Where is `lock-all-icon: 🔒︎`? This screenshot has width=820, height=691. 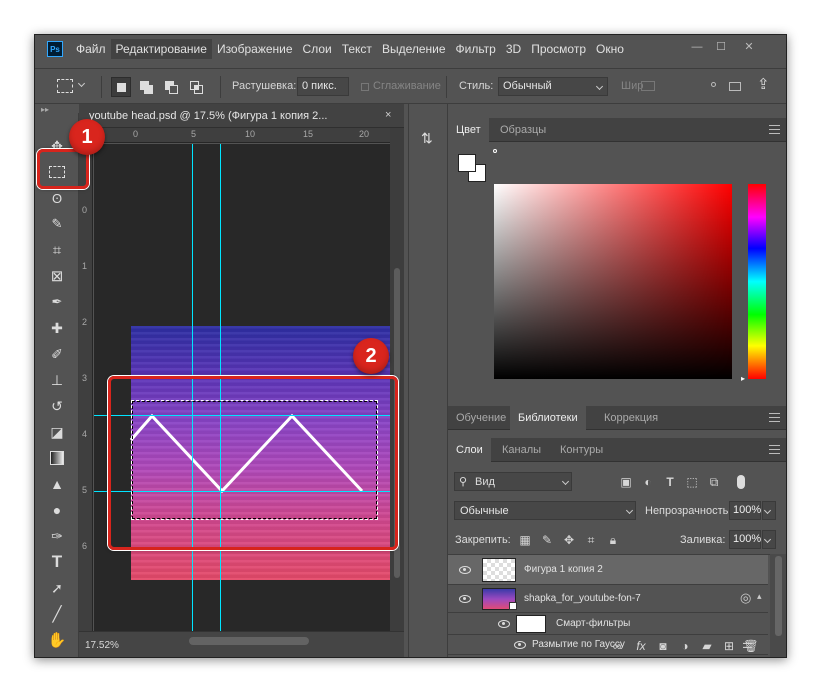
lock-all-icon: 🔒︎ is located at coordinates (613, 540).